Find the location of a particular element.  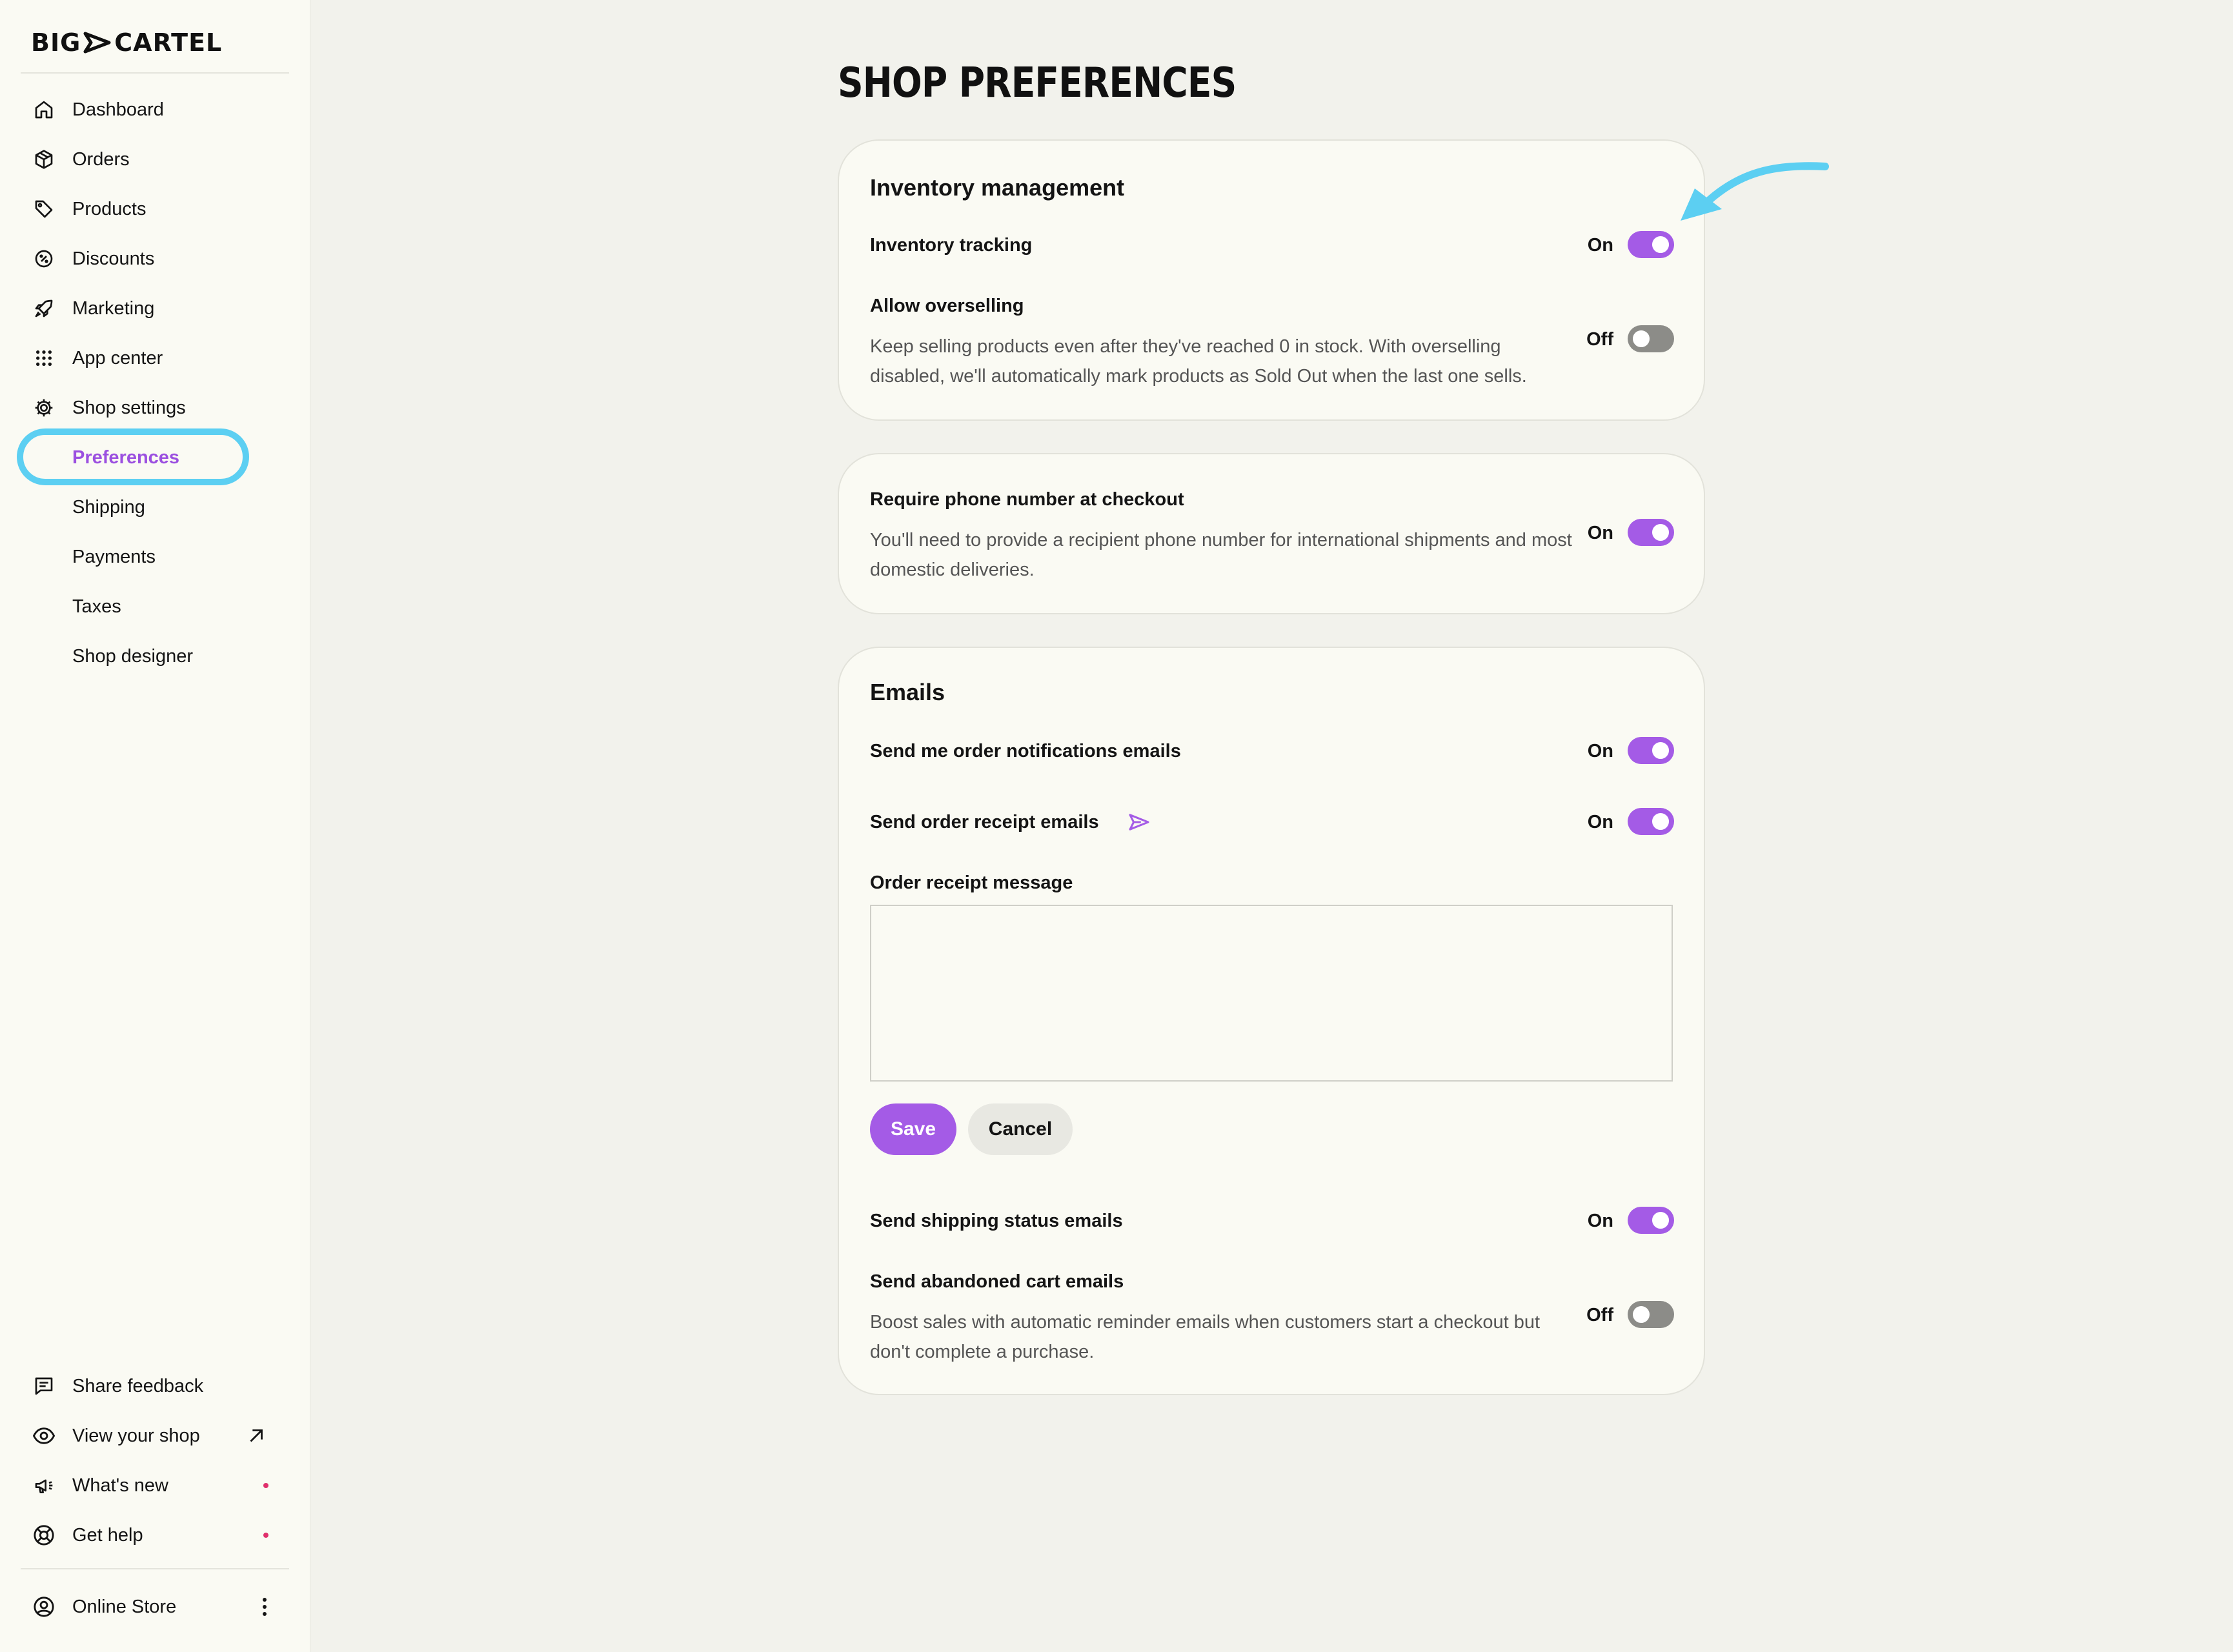

account-menu-button is located at coordinates (264, 1607).